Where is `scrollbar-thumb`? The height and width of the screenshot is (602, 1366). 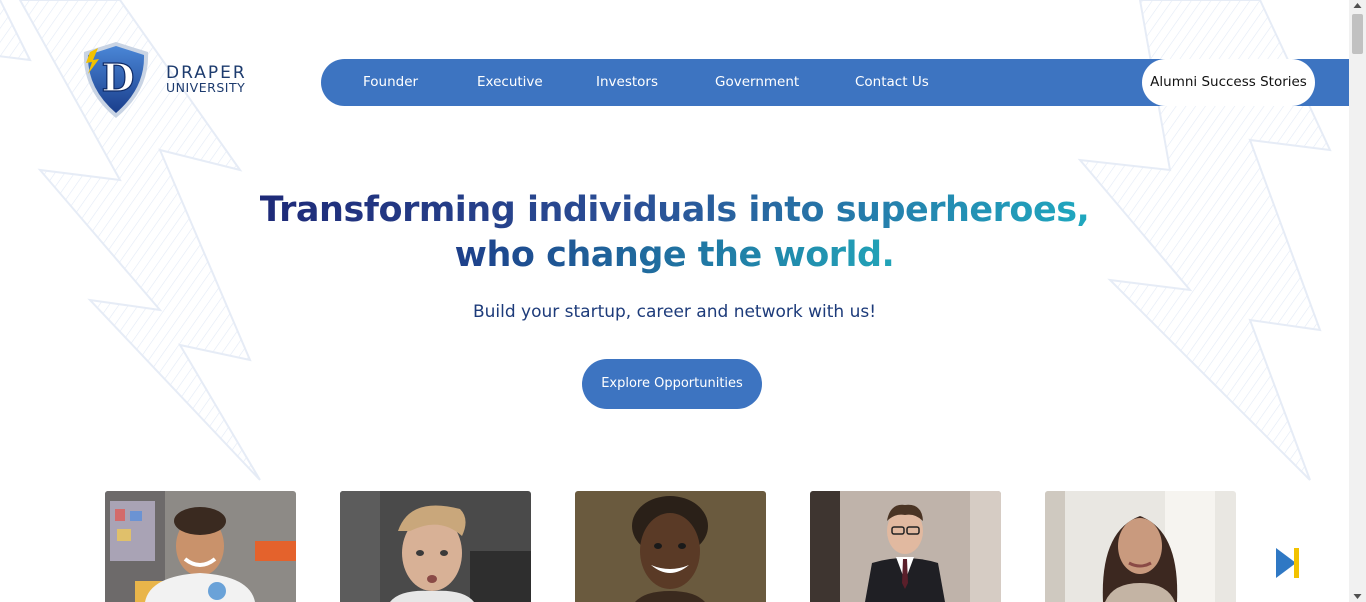
scrollbar-thumb is located at coordinates (1357, 34).